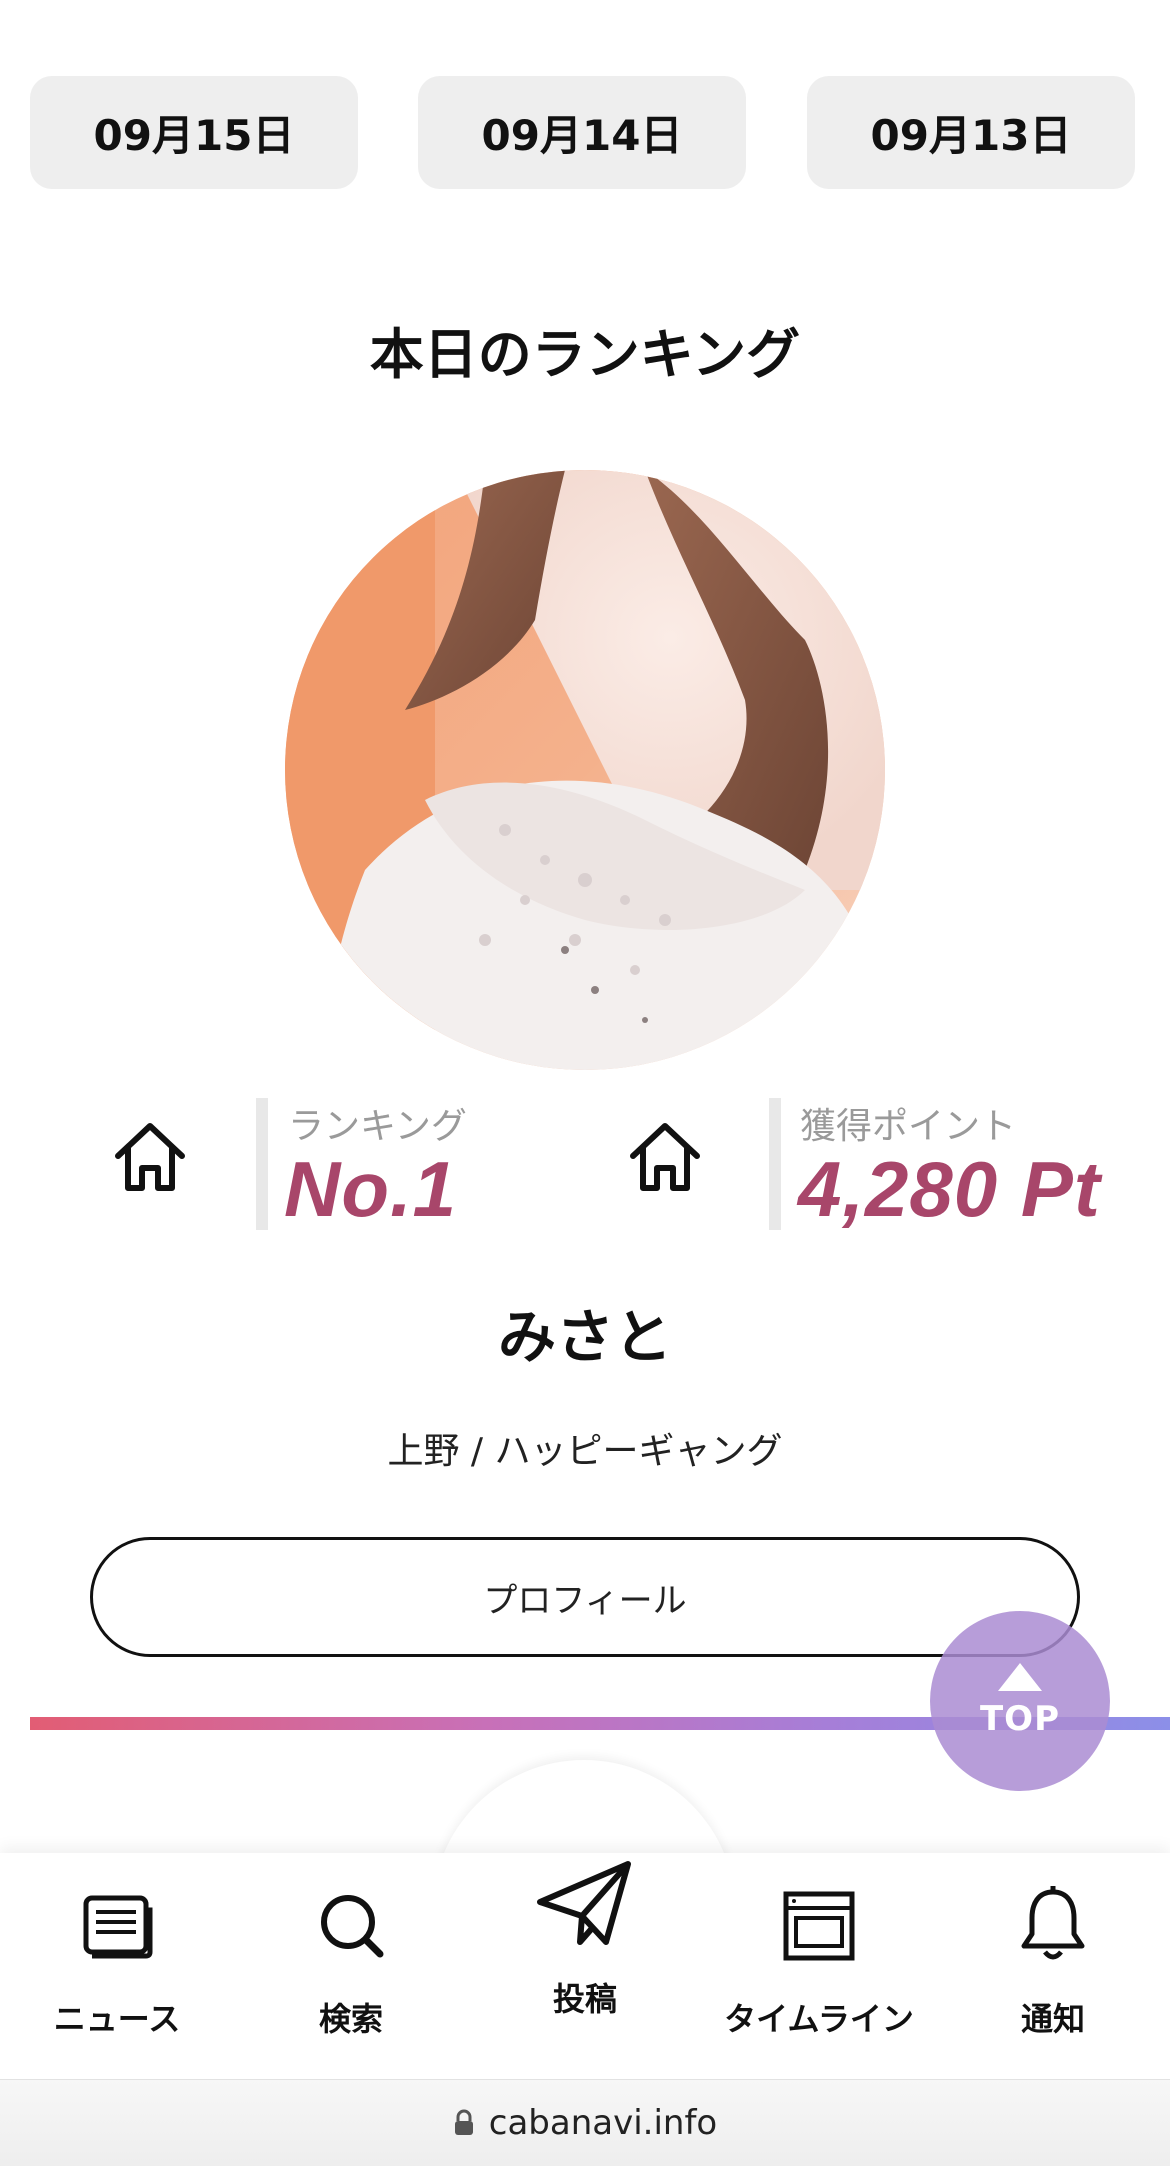  What do you see at coordinates (584, 1999) in the screenshot?
I see `nav-label: 投稿` at bounding box center [584, 1999].